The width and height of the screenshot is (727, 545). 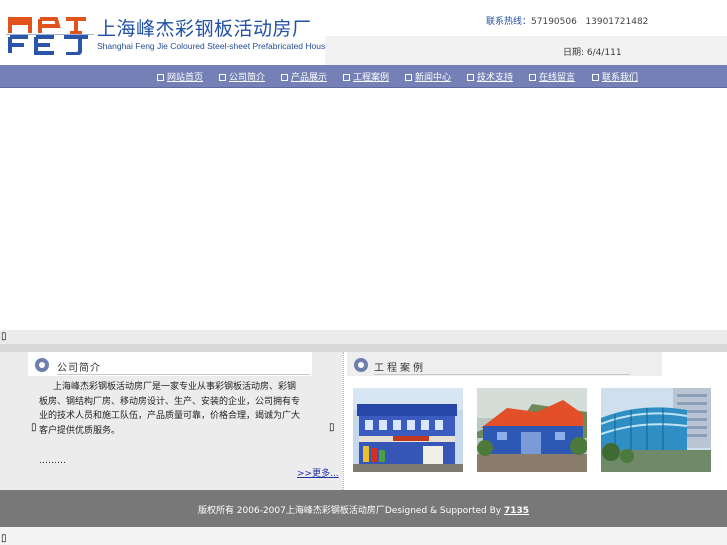 I want to click on nav-item-products: 产品展示, so click(x=304, y=76).